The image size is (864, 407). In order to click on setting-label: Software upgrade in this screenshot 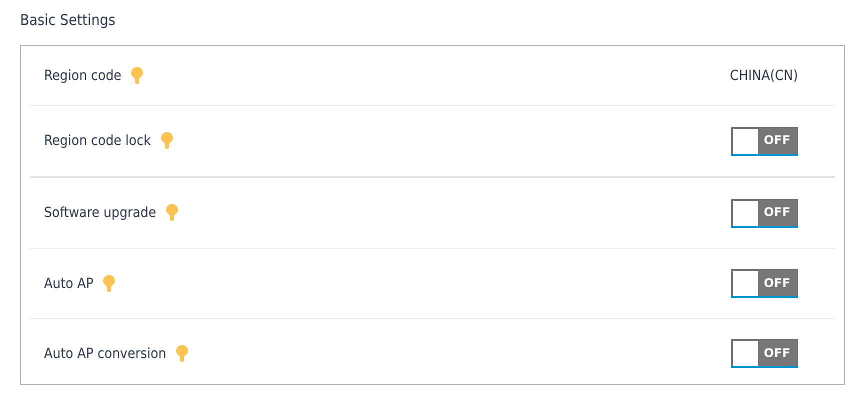, I will do `click(100, 213)`.